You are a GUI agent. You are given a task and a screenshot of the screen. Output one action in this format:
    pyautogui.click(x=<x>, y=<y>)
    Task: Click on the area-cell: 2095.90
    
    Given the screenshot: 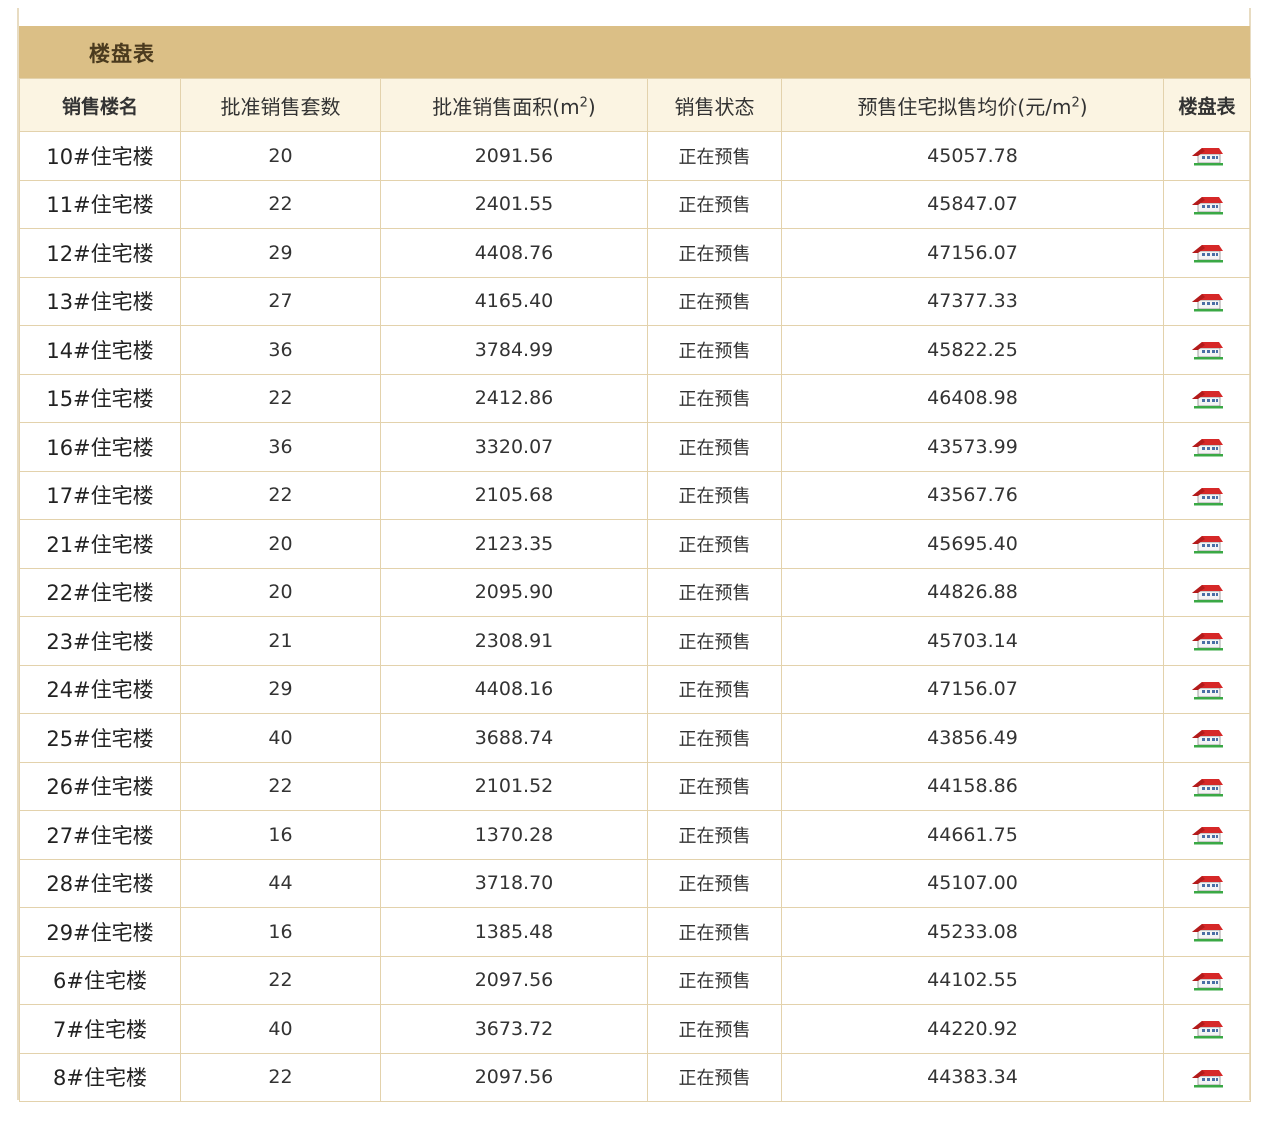 What is the action you would take?
    pyautogui.click(x=514, y=592)
    